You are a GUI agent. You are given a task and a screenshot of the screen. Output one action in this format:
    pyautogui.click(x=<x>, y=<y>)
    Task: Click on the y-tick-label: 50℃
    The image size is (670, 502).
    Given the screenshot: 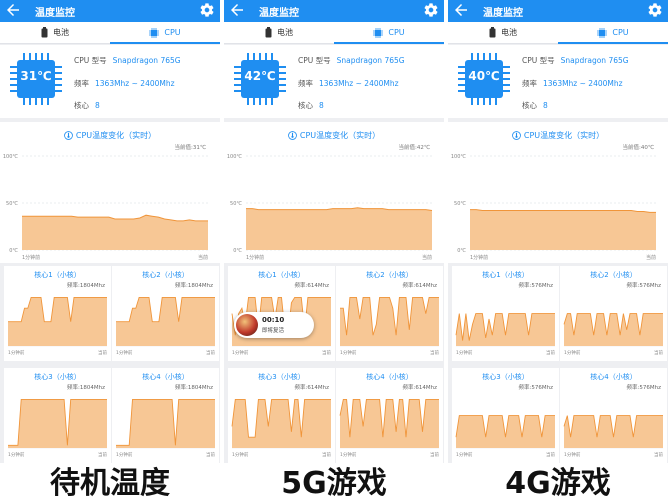 What is the action you would take?
    pyautogui.click(x=460, y=204)
    